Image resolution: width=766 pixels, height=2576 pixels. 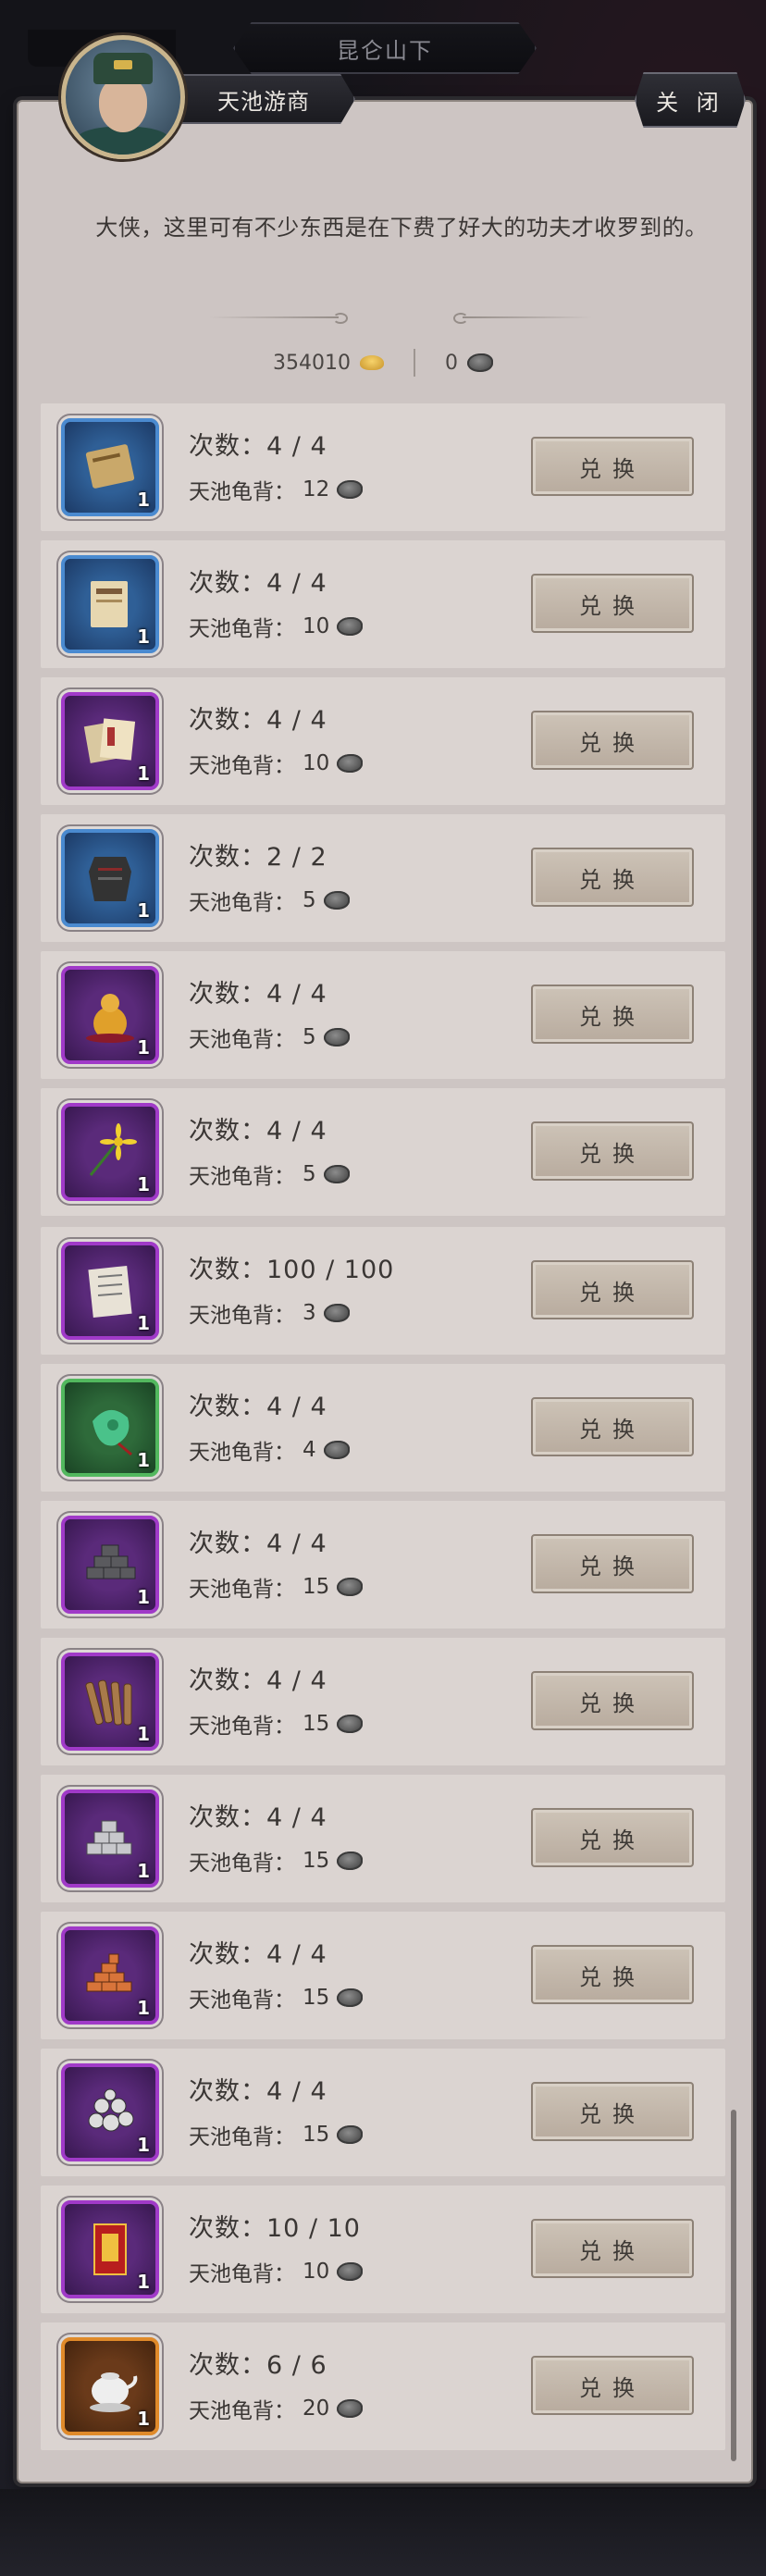 What do you see at coordinates (276, 764) in the screenshot?
I see `item-cost: 天池龟背： 10` at bounding box center [276, 764].